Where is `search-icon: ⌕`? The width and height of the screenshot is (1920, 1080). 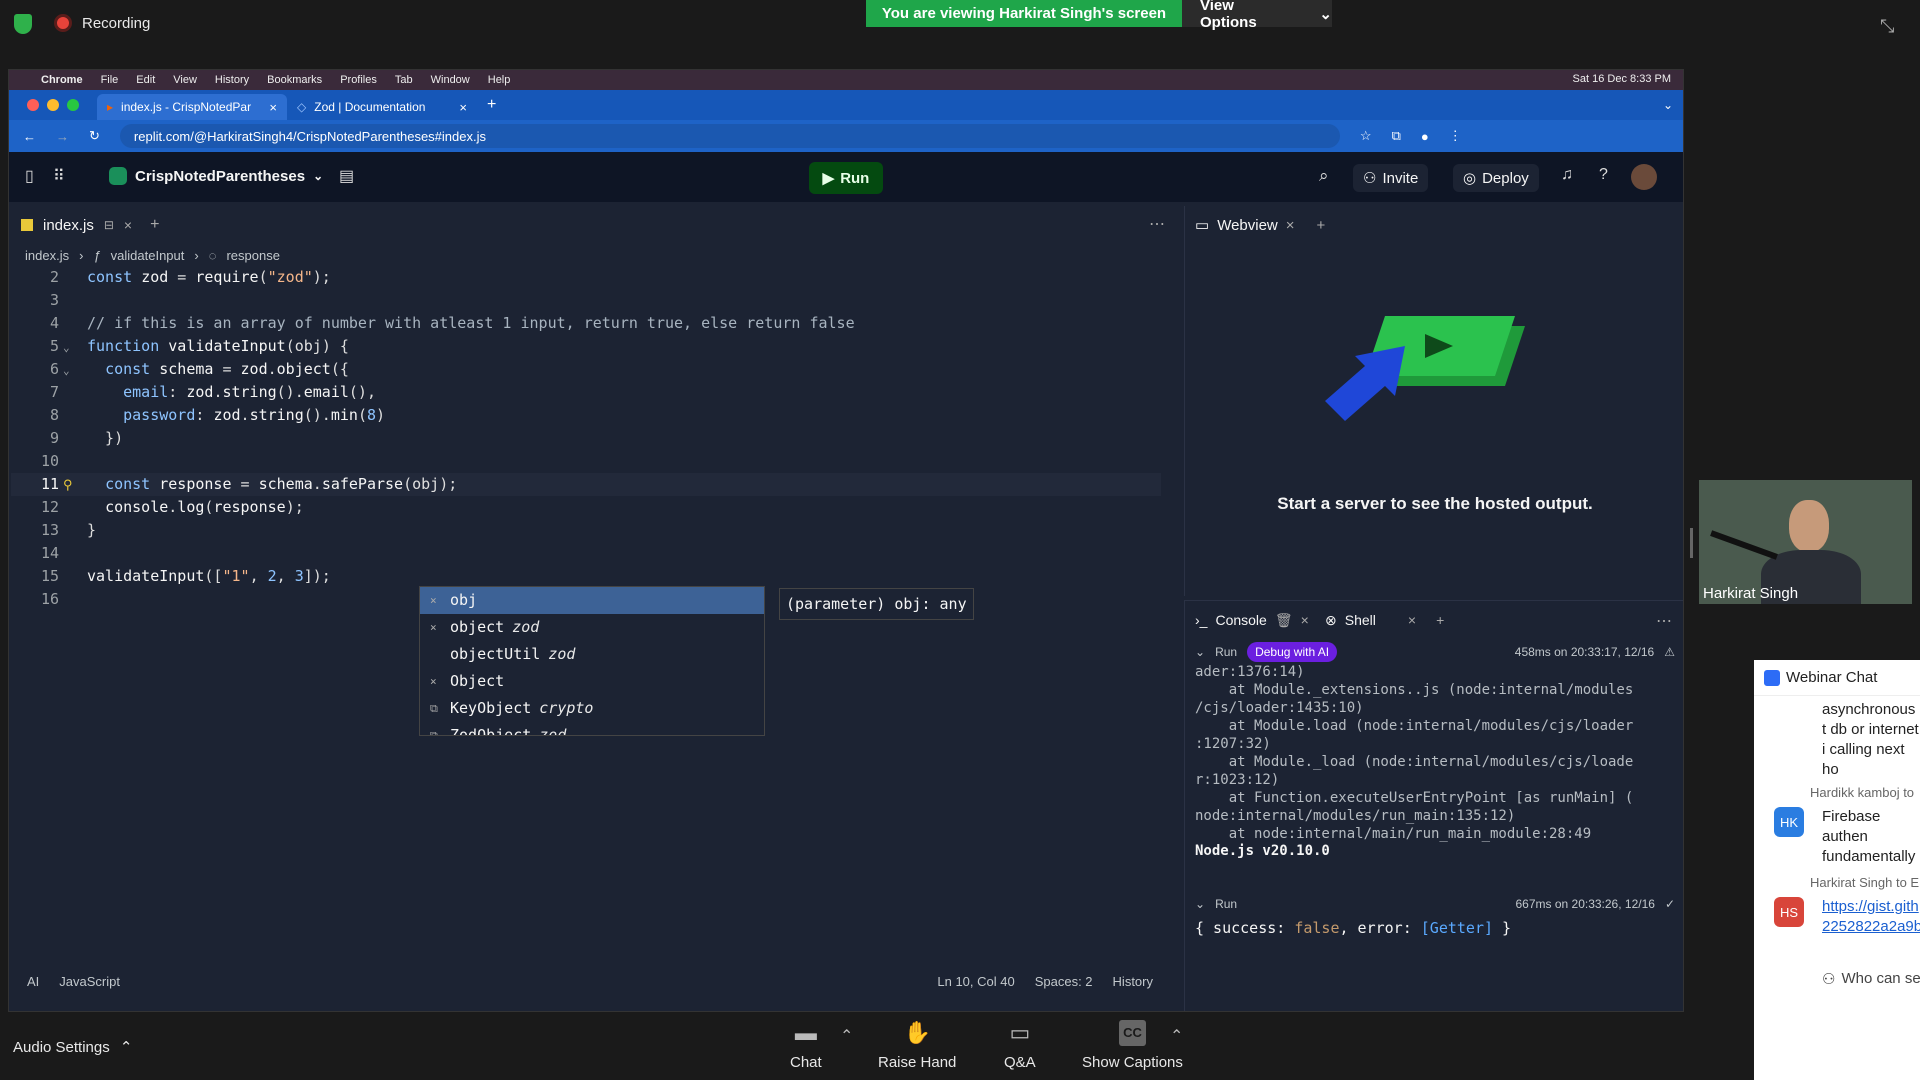
search-icon: ⌕ is located at coordinates (1324, 176).